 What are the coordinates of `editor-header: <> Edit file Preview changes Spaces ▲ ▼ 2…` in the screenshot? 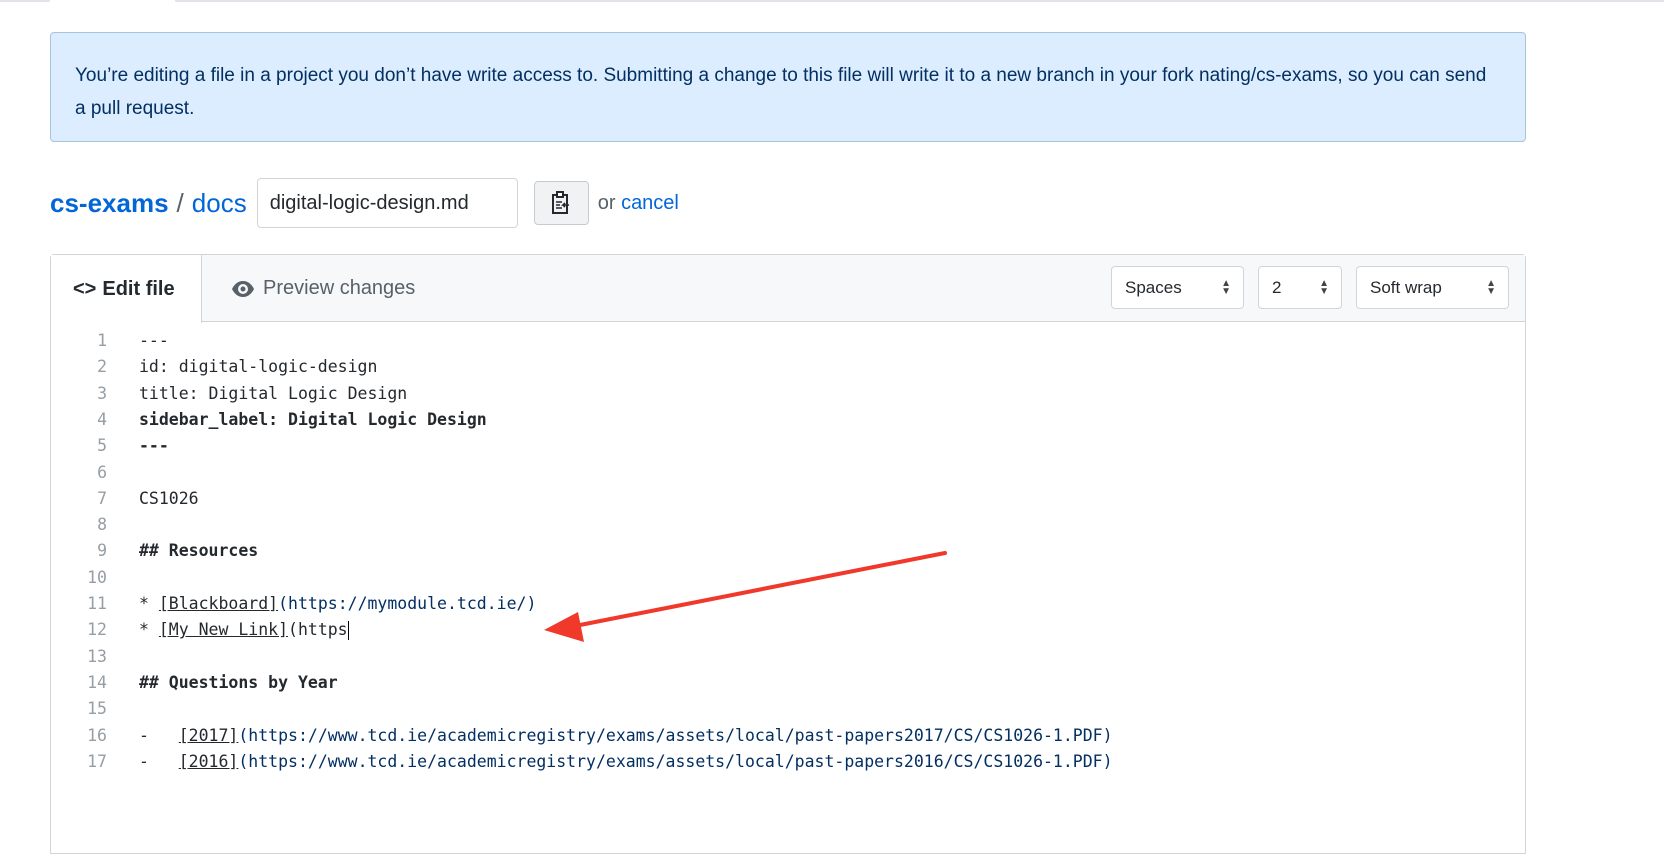 It's located at (788, 289).